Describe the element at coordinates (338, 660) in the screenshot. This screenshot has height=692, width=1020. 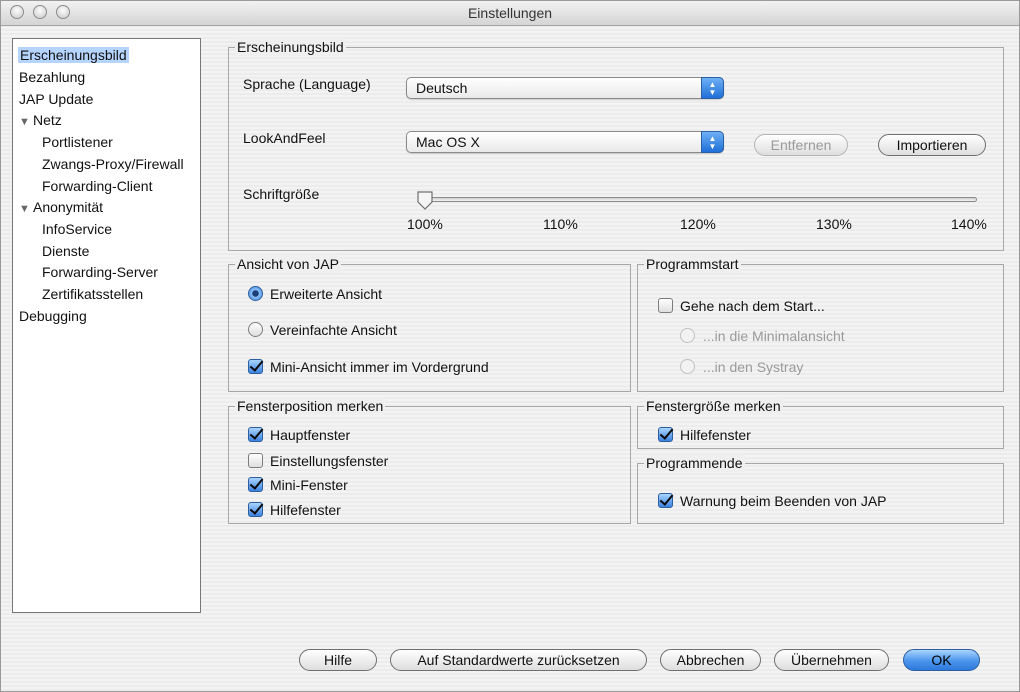
I see `help-button: Hilfe` at that location.